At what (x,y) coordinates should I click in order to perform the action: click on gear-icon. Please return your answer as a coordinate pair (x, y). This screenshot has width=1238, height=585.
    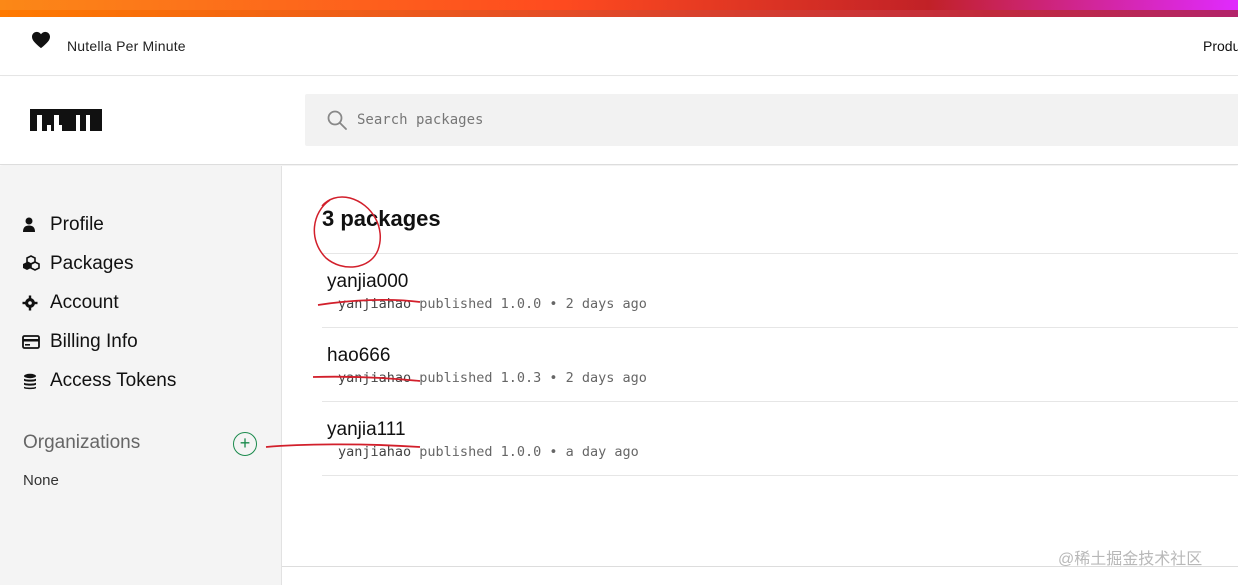
    Looking at the image, I should click on (30, 303).